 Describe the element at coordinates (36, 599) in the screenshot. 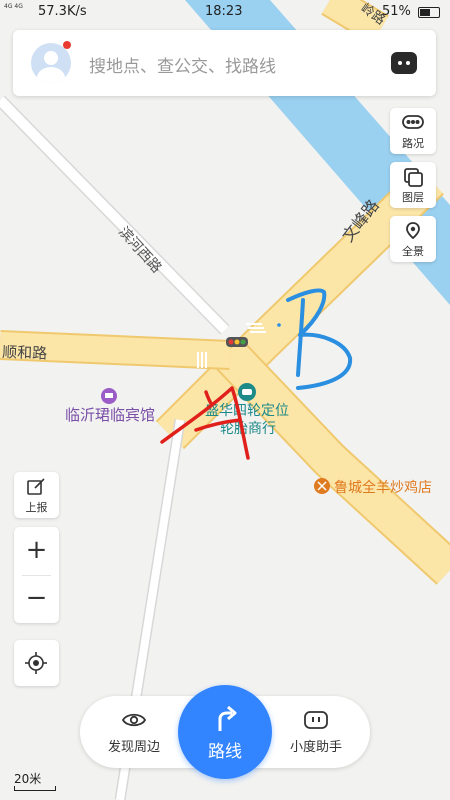

I see `zoom-out-button: −` at that location.